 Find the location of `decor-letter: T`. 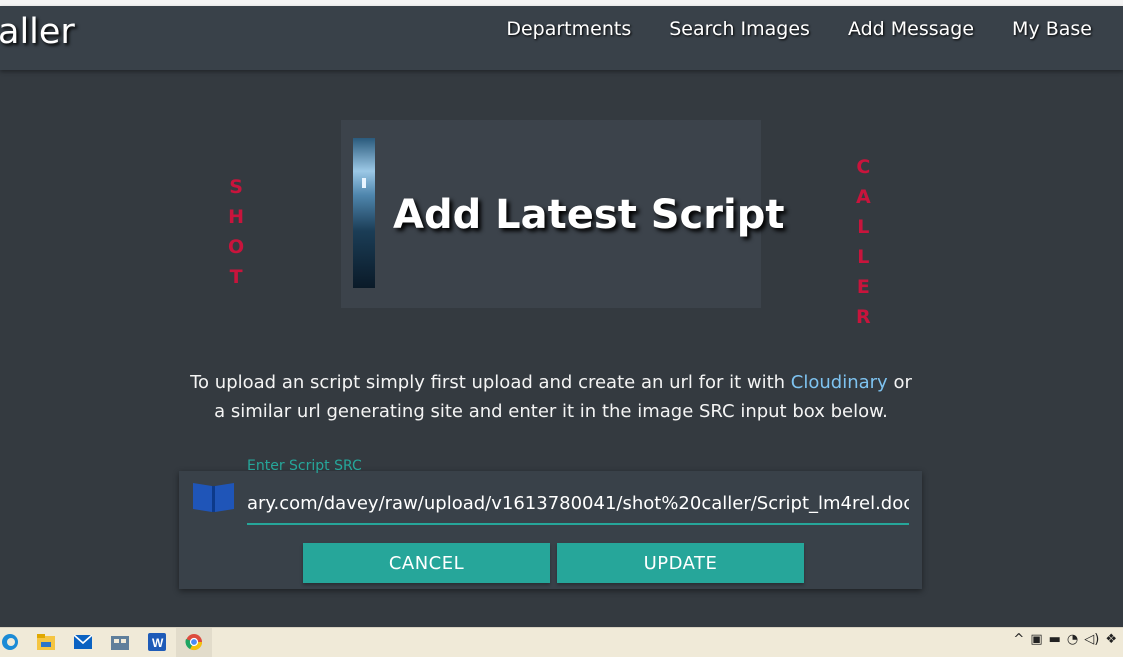

decor-letter: T is located at coordinates (236, 277).